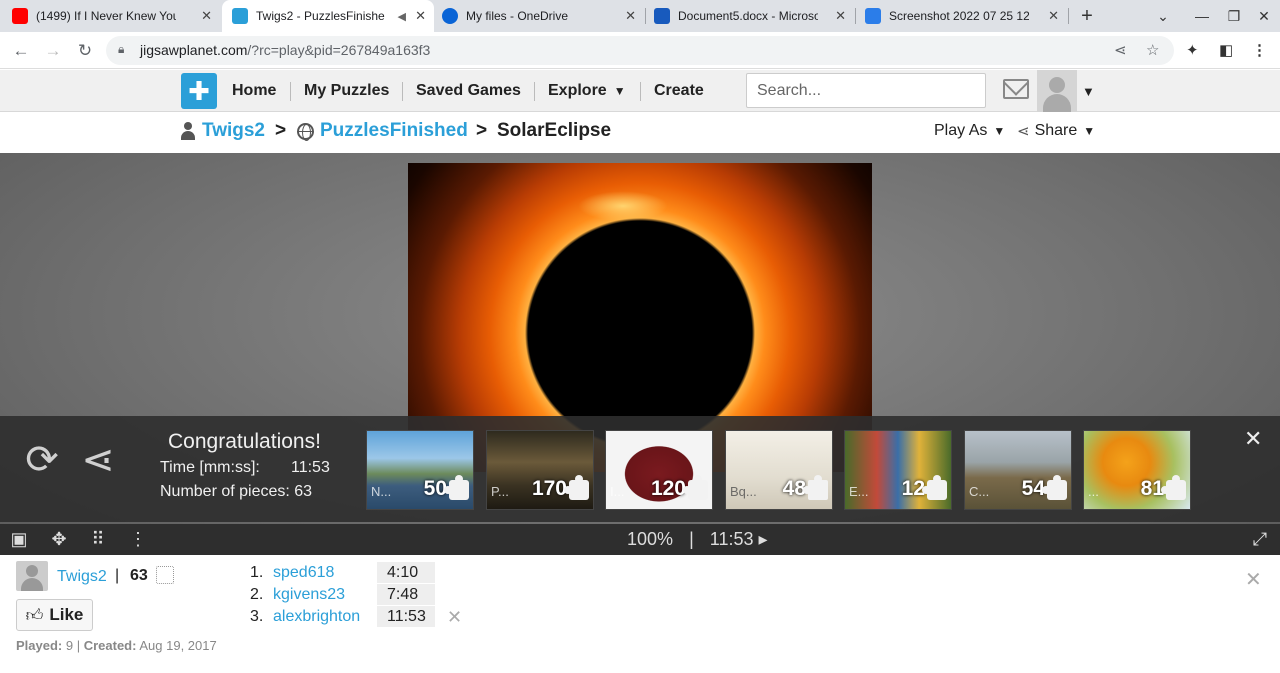 The height and width of the screenshot is (673, 1280). What do you see at coordinates (966, 16) in the screenshot?
I see `browser-tab-screenshot: Screenshot 2022 07 25 12 3 ✕` at bounding box center [966, 16].